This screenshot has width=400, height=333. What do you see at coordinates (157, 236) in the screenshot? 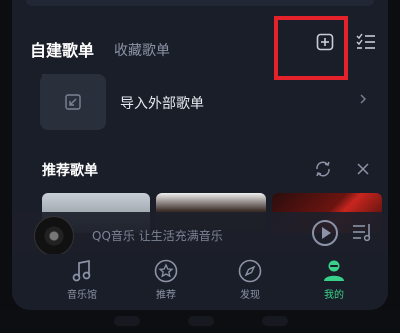
I see `player-text: QQ音乐 让生活充满音乐` at bounding box center [157, 236].